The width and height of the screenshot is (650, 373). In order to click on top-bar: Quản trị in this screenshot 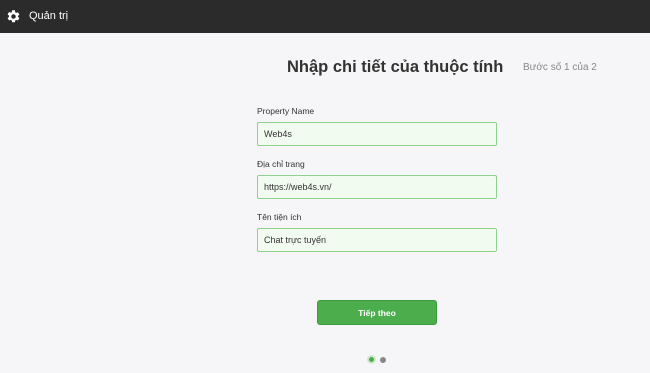, I will do `click(325, 16)`.